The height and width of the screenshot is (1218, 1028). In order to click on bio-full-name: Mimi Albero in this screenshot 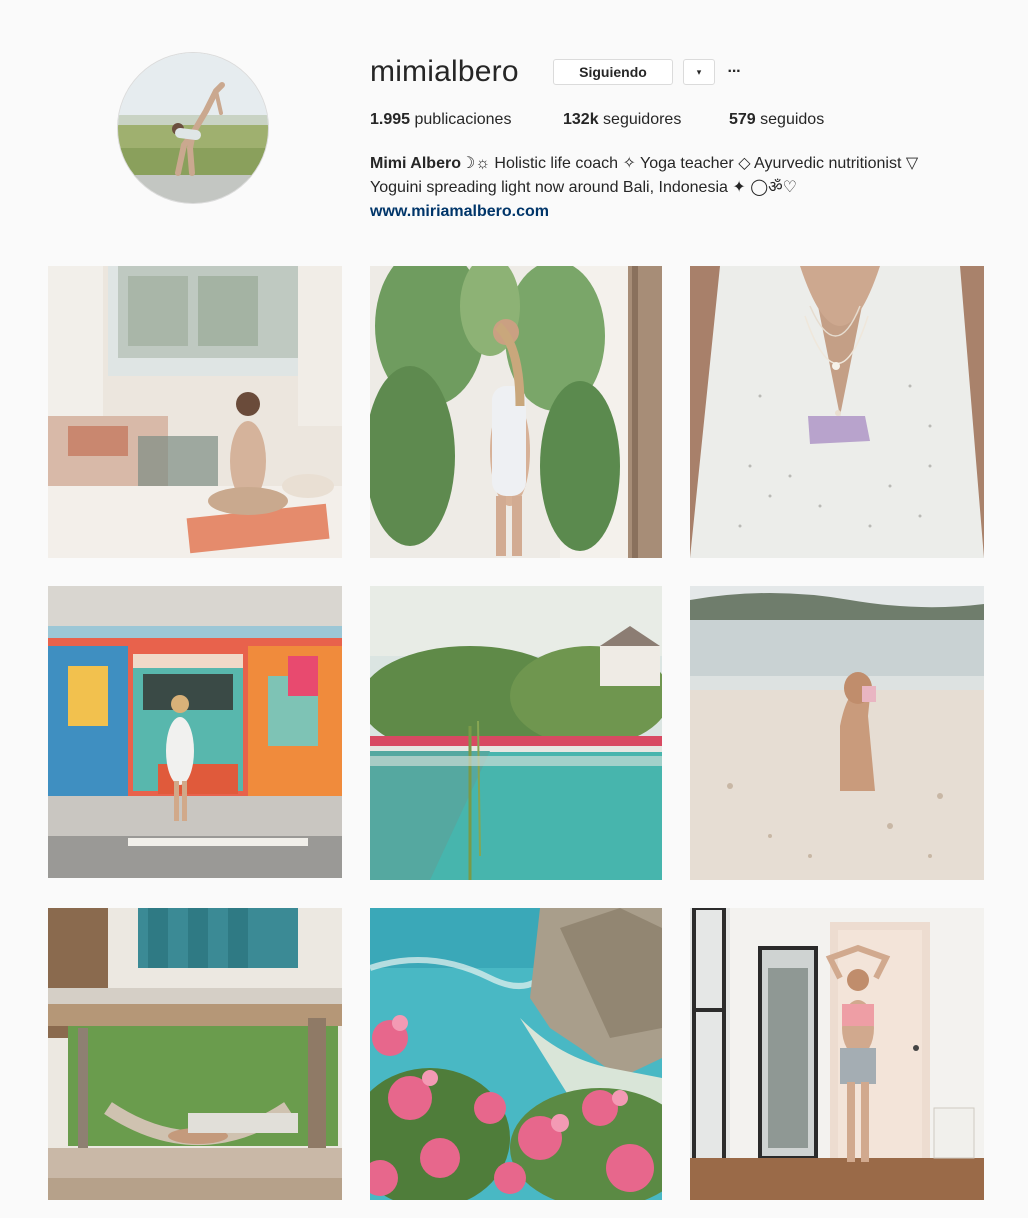, I will do `click(415, 163)`.